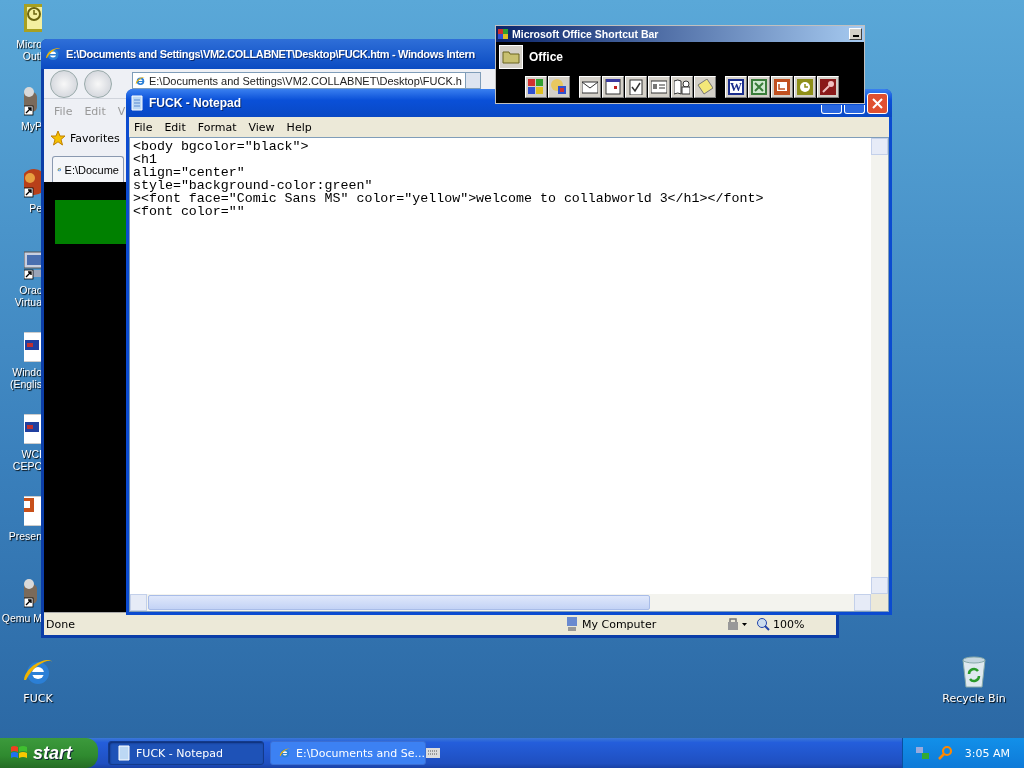  I want to click on note-icon, so click(705, 87).